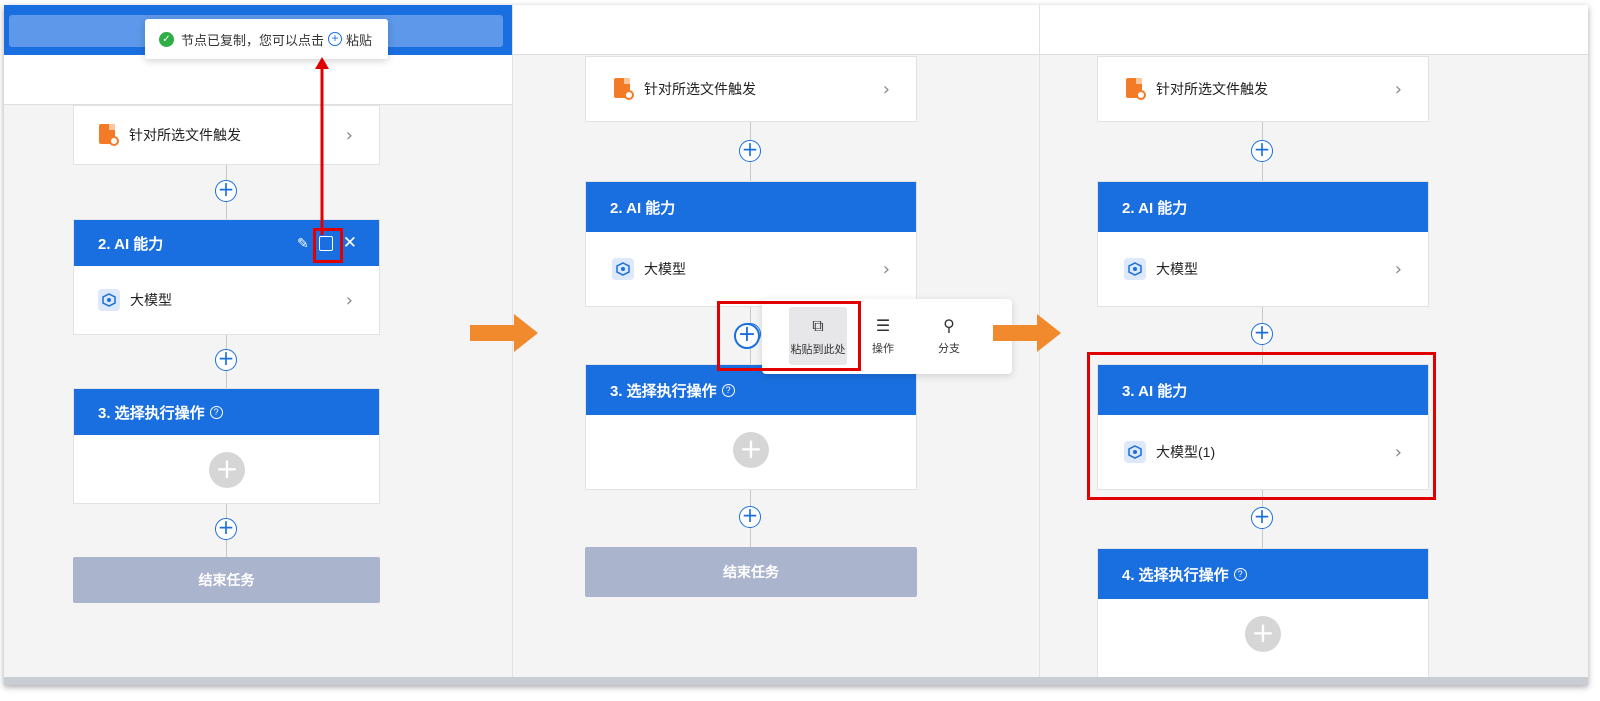 Image resolution: width=1600 pixels, height=701 pixels. What do you see at coordinates (1261, 426) in the screenshot?
I see `pasted-node-highlight-box` at bounding box center [1261, 426].